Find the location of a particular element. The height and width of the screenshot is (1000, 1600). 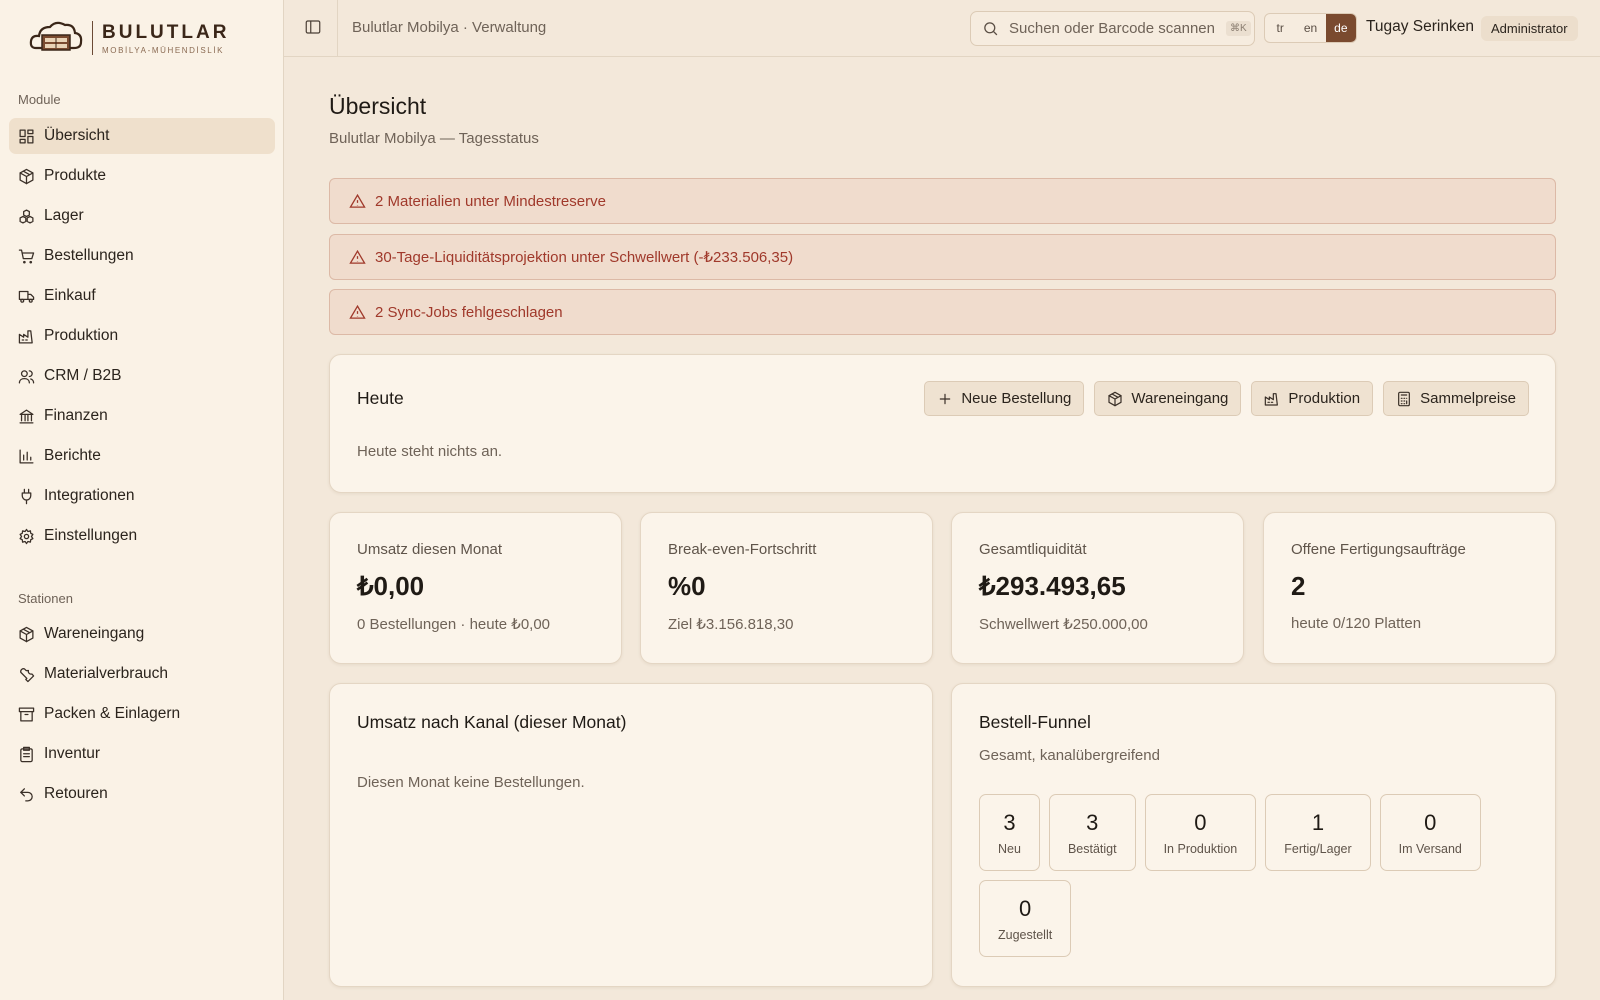

panel-title: Bestell-Funnel is located at coordinates (1035, 722).